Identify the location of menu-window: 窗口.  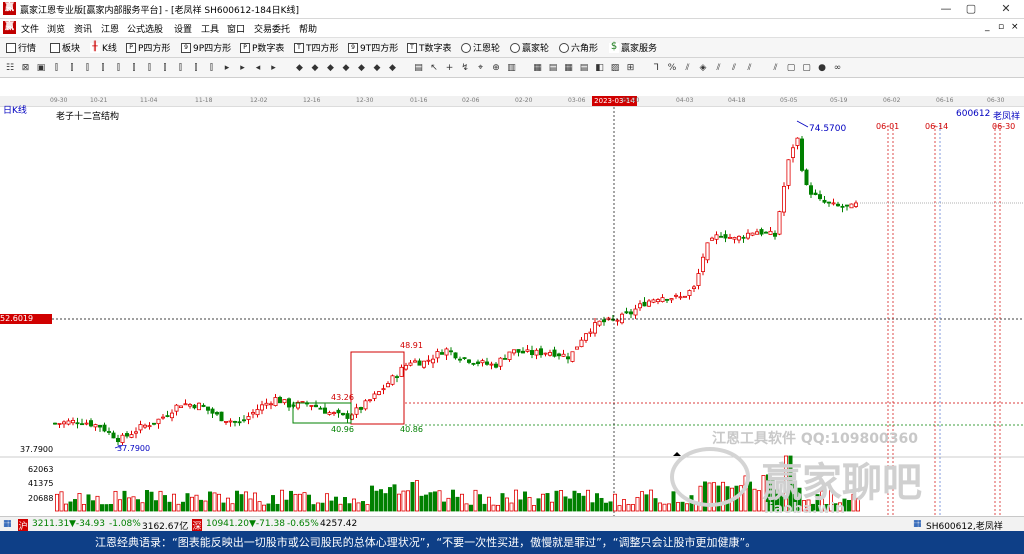
(236, 28).